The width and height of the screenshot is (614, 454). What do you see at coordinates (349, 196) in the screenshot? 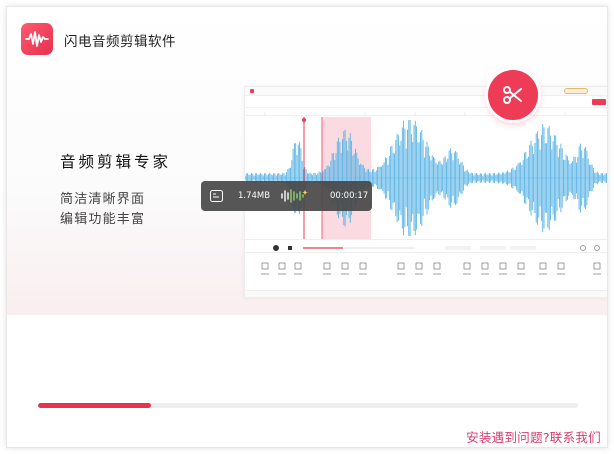
I see `audio-duration: 00:00:17` at bounding box center [349, 196].